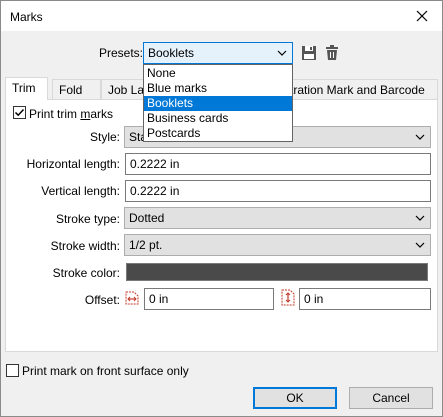  Describe the element at coordinates (121, 53) in the screenshot. I see `presets-label: Presets:` at that location.